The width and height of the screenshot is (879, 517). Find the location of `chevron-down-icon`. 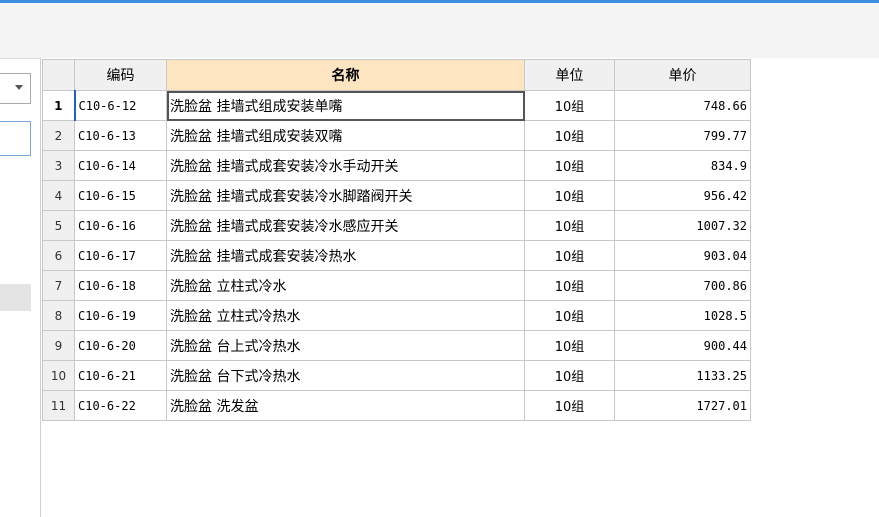

chevron-down-icon is located at coordinates (19, 87).